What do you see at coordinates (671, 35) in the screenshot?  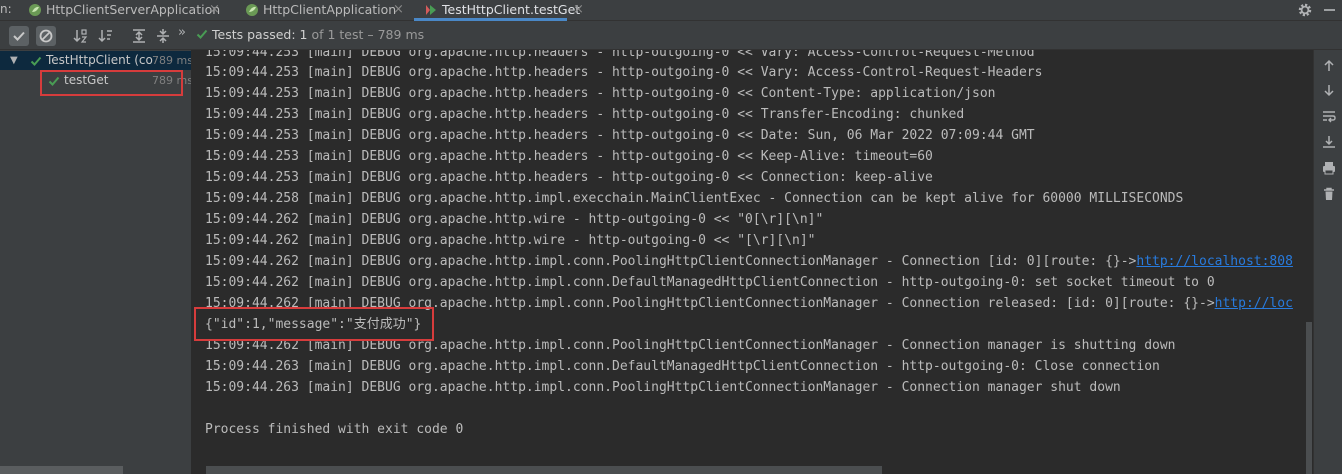 I see `test-runner-toolbar: » Tests passed: 1 of 1 test – 789 ms` at bounding box center [671, 35].